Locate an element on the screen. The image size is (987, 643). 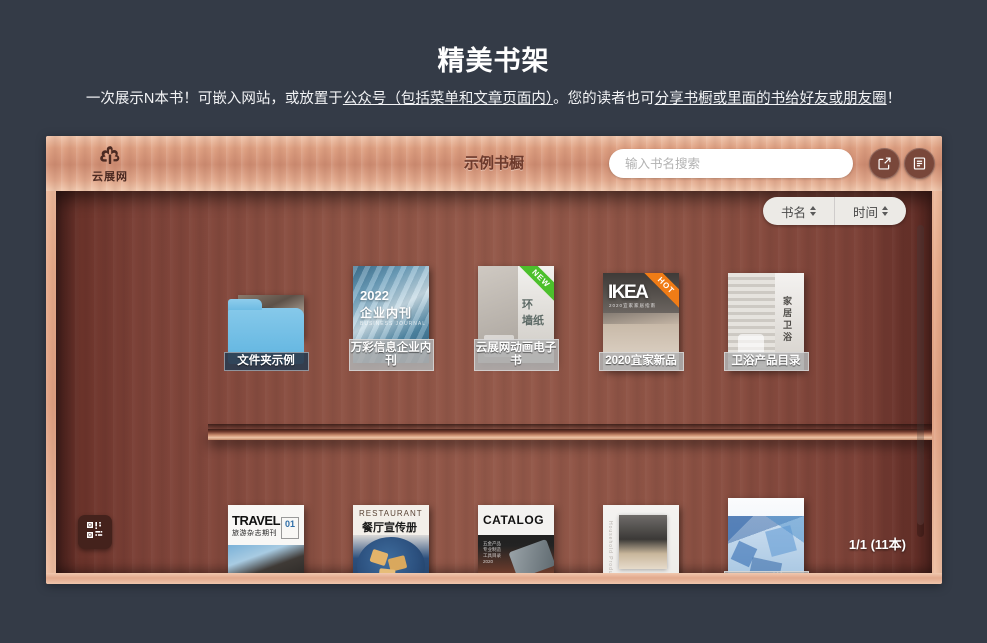
book-item: TRAVEL 旅游杂志期刊 01 旅游杂志期刊 is located at coordinates (266, 539).